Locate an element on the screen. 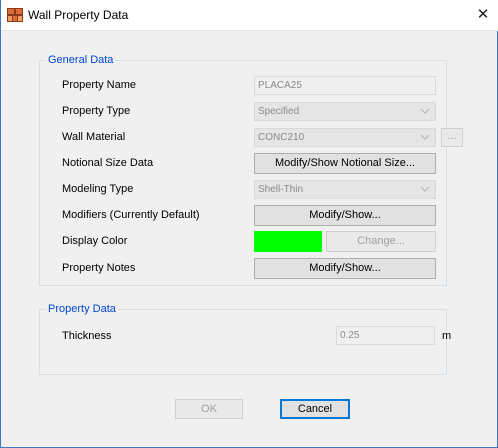 The height and width of the screenshot is (448, 498). thickness-label: Thickness is located at coordinates (87, 336).